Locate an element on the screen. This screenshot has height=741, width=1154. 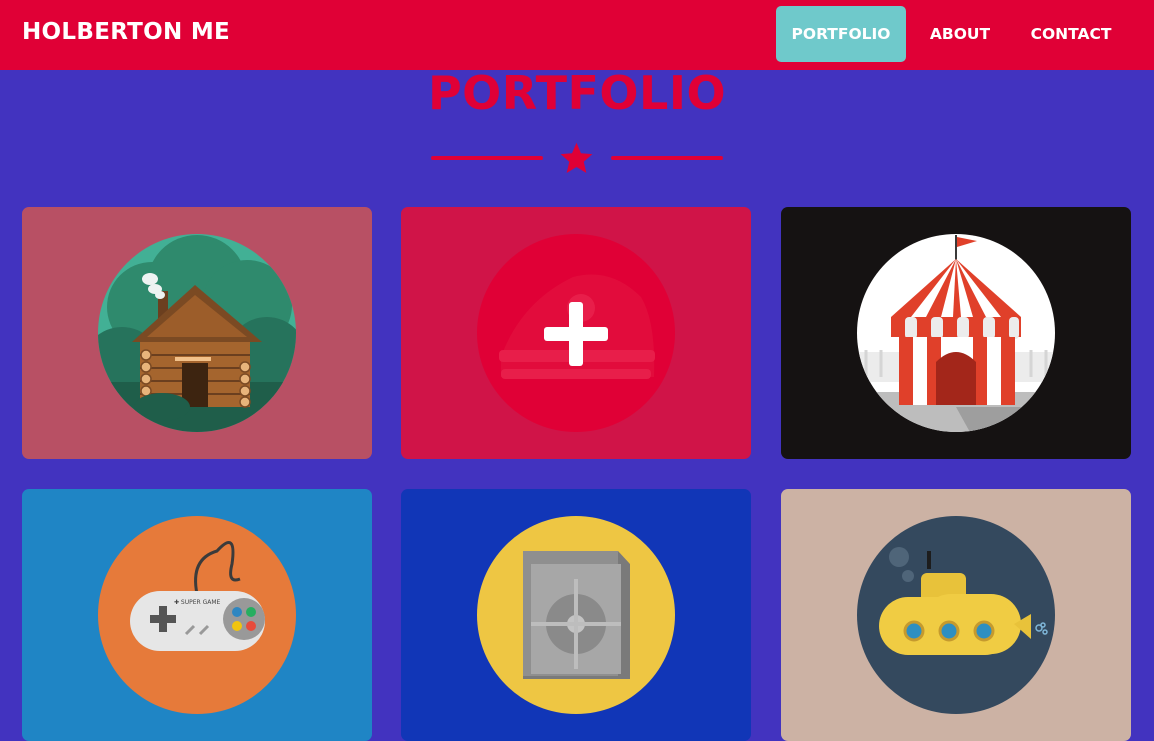
navbar: HOLBERTON ME PORTFOLIO ABOUT CONTACT is located at coordinates (577, 35).